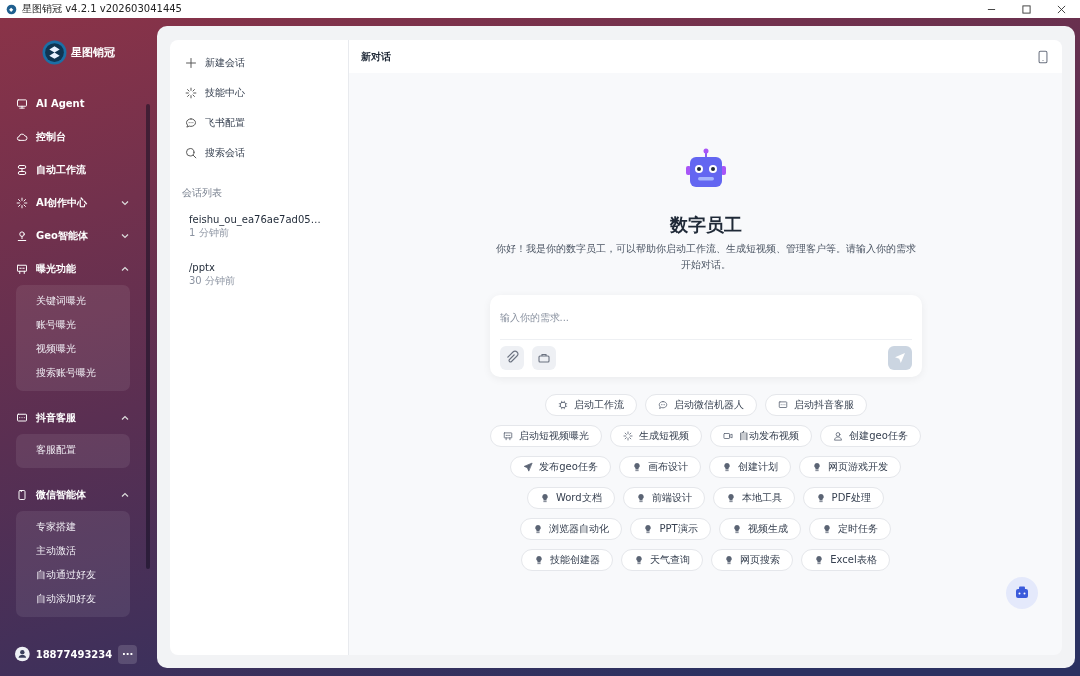  What do you see at coordinates (11, 9) in the screenshot?
I see `app-logo-icon` at bounding box center [11, 9].